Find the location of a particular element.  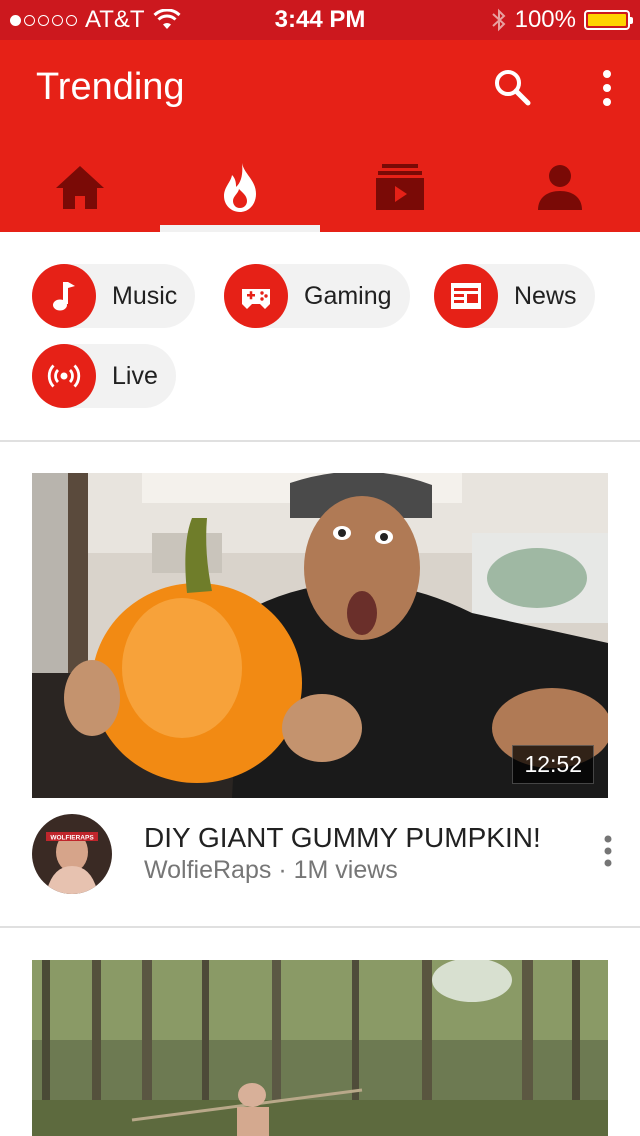

video-more-button is located at coordinates (608, 851).